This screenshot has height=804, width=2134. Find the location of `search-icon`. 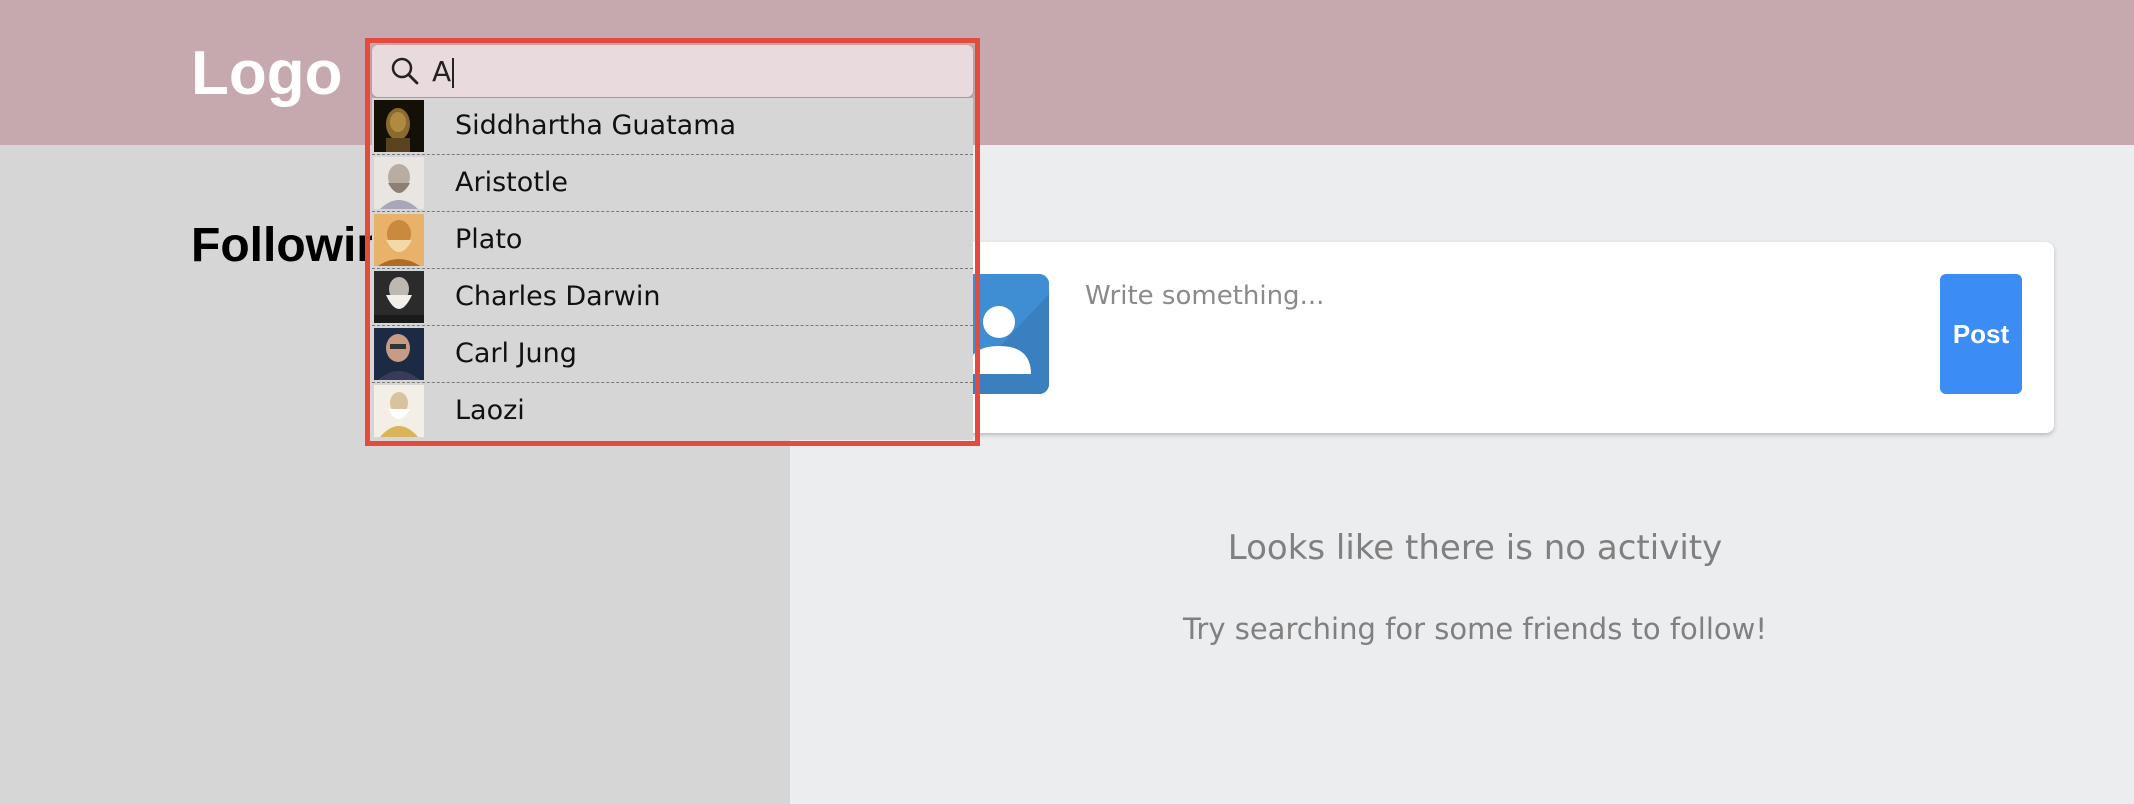

search-icon is located at coordinates (405, 71).